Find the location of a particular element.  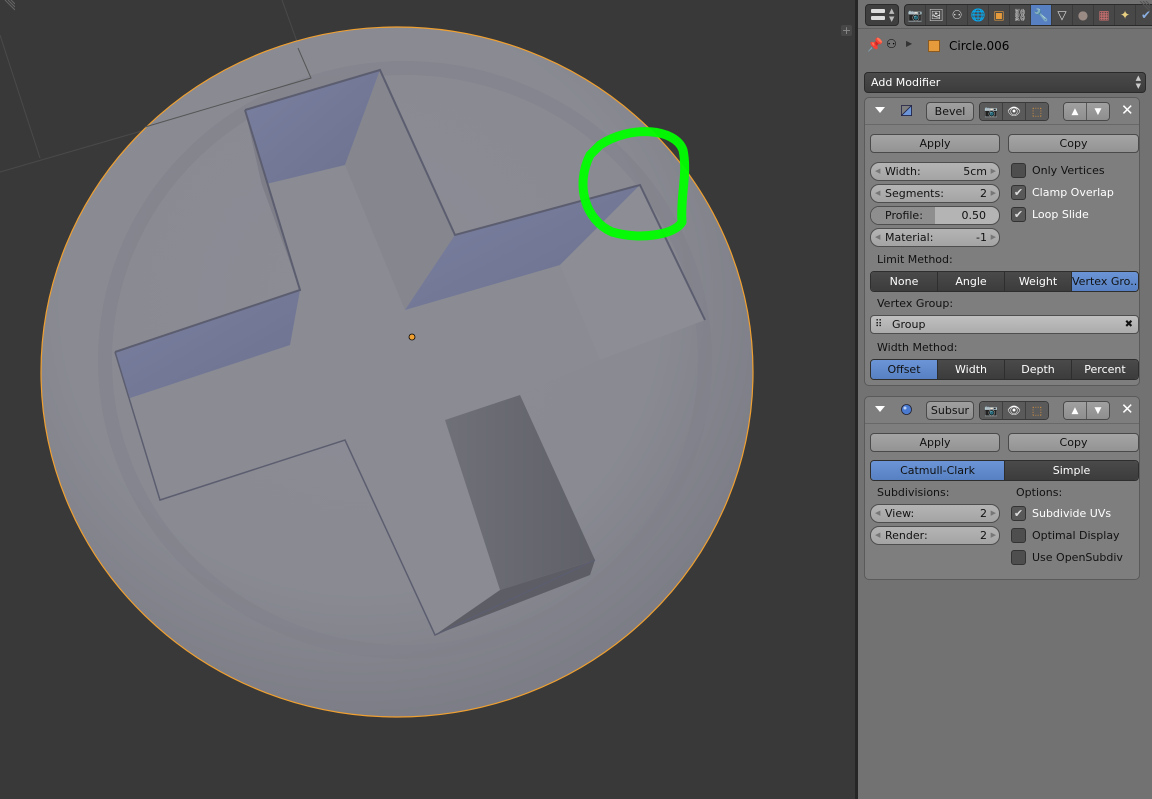

options-label: Options: is located at coordinates (1039, 492).